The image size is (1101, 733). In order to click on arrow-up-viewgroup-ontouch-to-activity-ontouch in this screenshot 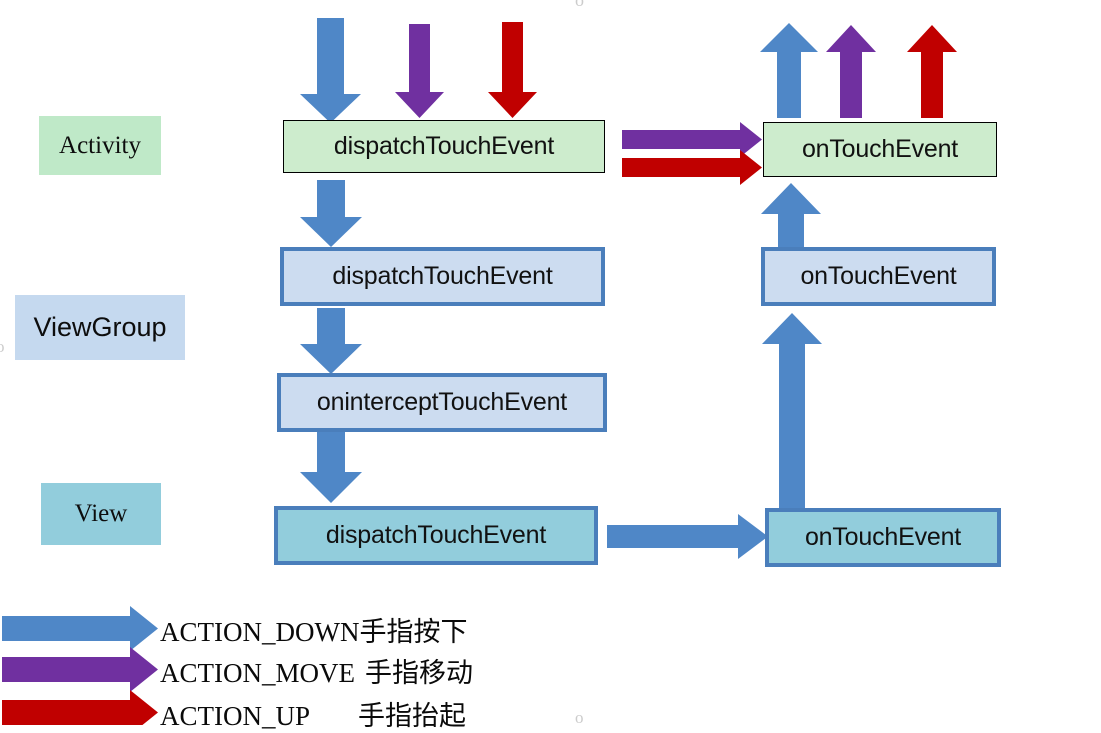, I will do `click(791, 215)`.